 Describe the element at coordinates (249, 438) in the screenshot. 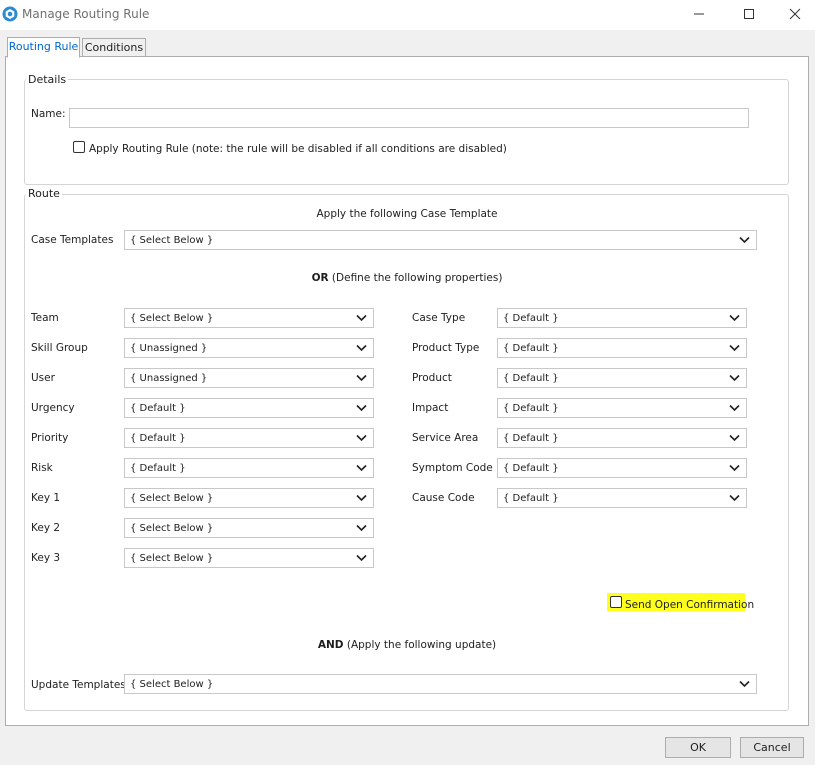

I see `priority-select: { Default }` at that location.